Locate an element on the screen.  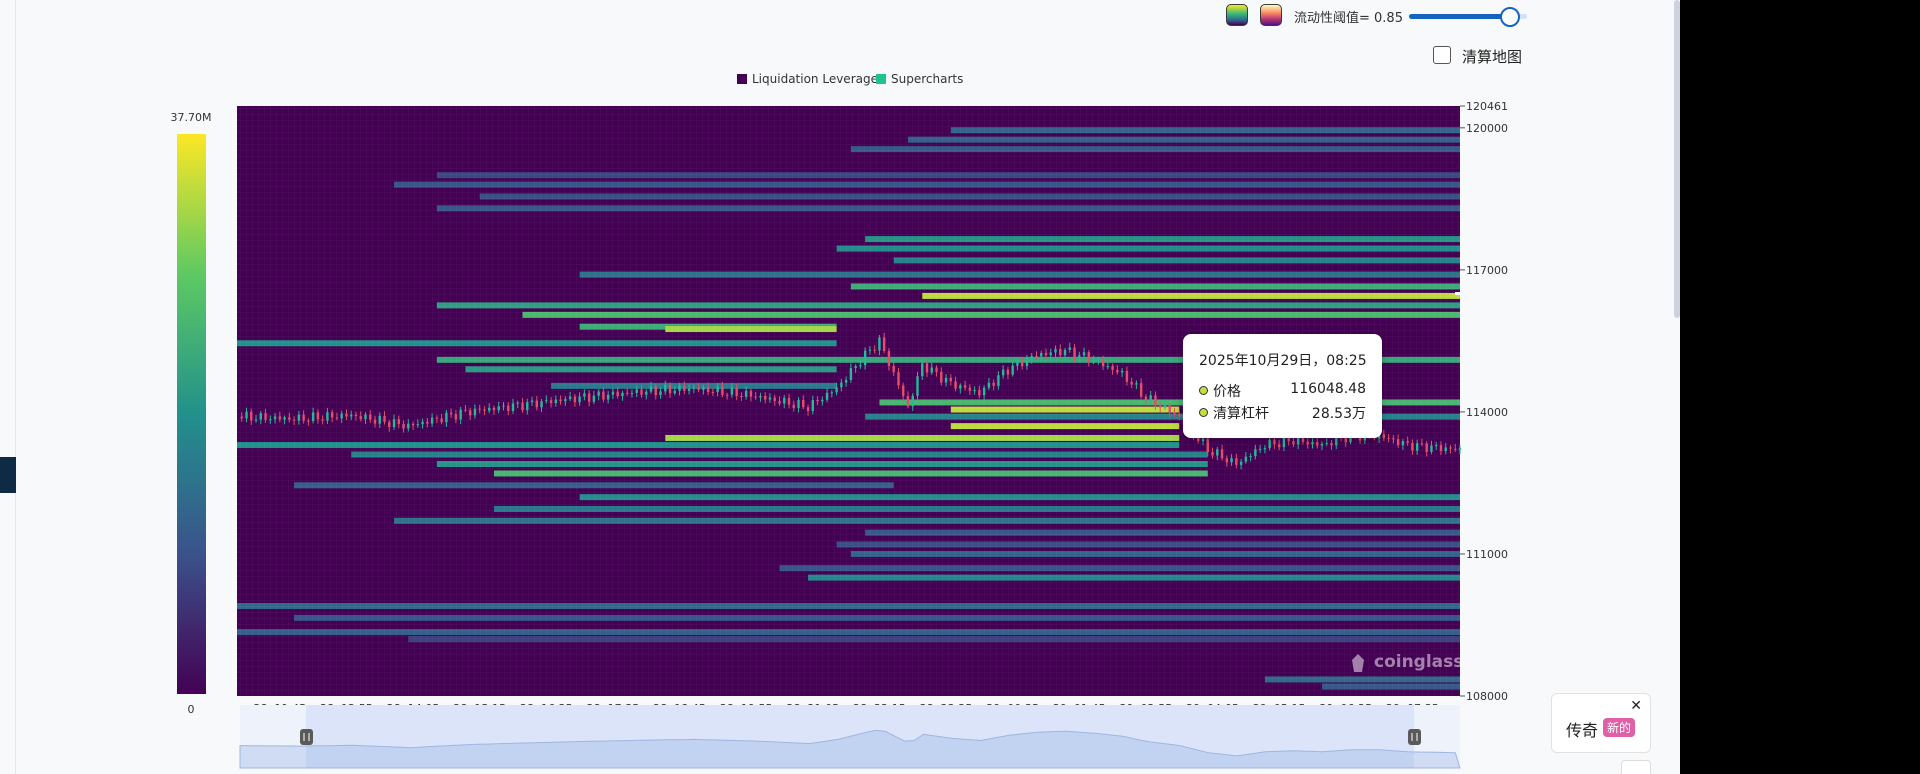
scroller-left-handle is located at coordinates (306, 737).